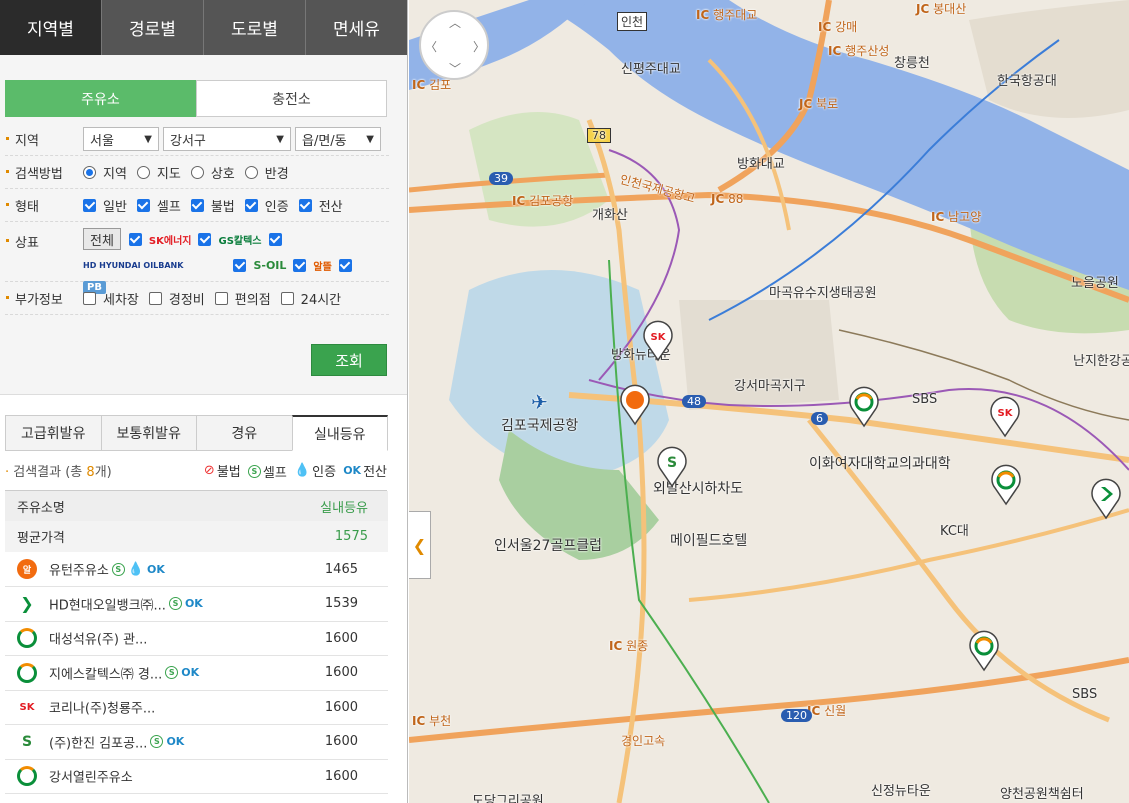  What do you see at coordinates (121, 139) in the screenshot?
I see `sido-select: 서울 ▼` at bounding box center [121, 139].